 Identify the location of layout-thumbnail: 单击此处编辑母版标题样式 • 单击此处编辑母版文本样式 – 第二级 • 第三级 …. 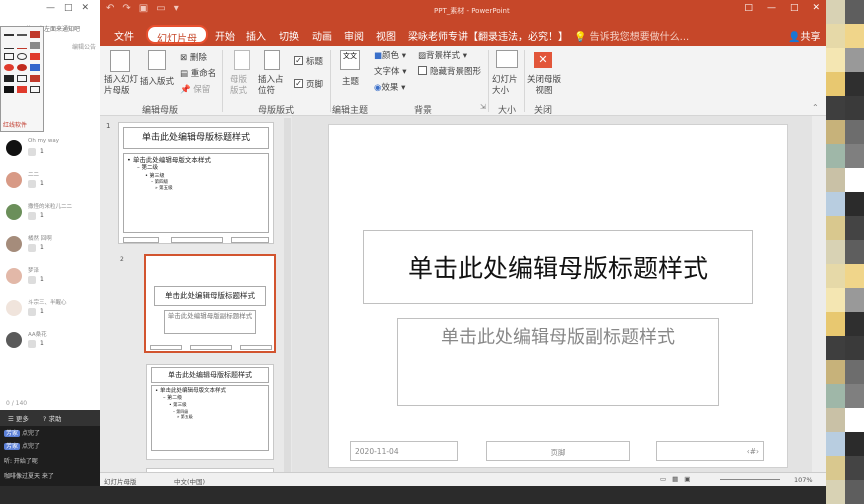
(210, 412).